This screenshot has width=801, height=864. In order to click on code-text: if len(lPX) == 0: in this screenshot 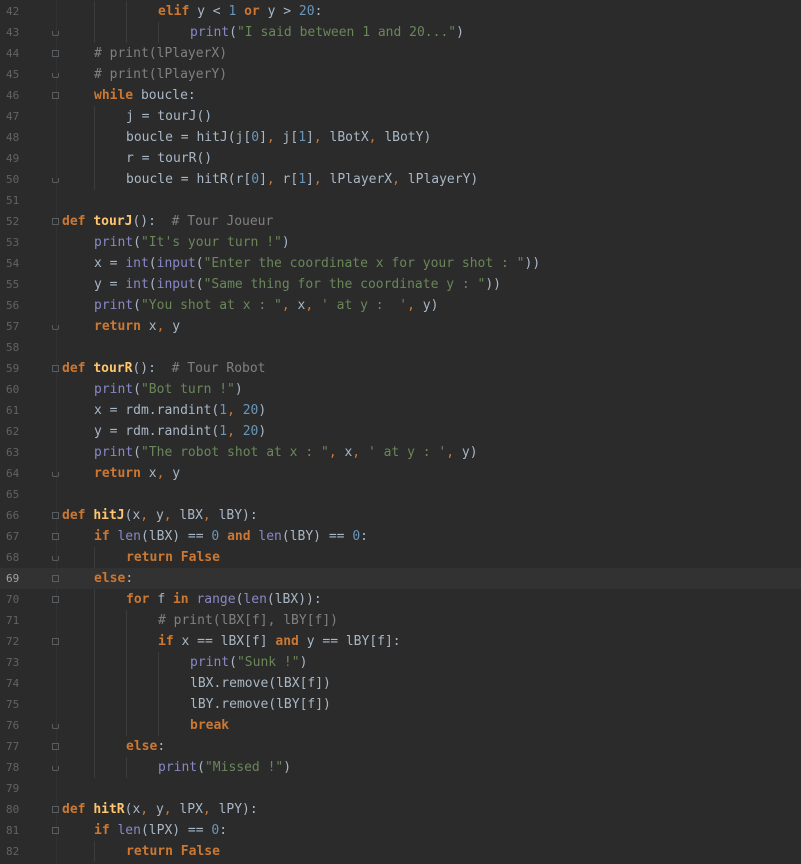, I will do `click(160, 830)`.